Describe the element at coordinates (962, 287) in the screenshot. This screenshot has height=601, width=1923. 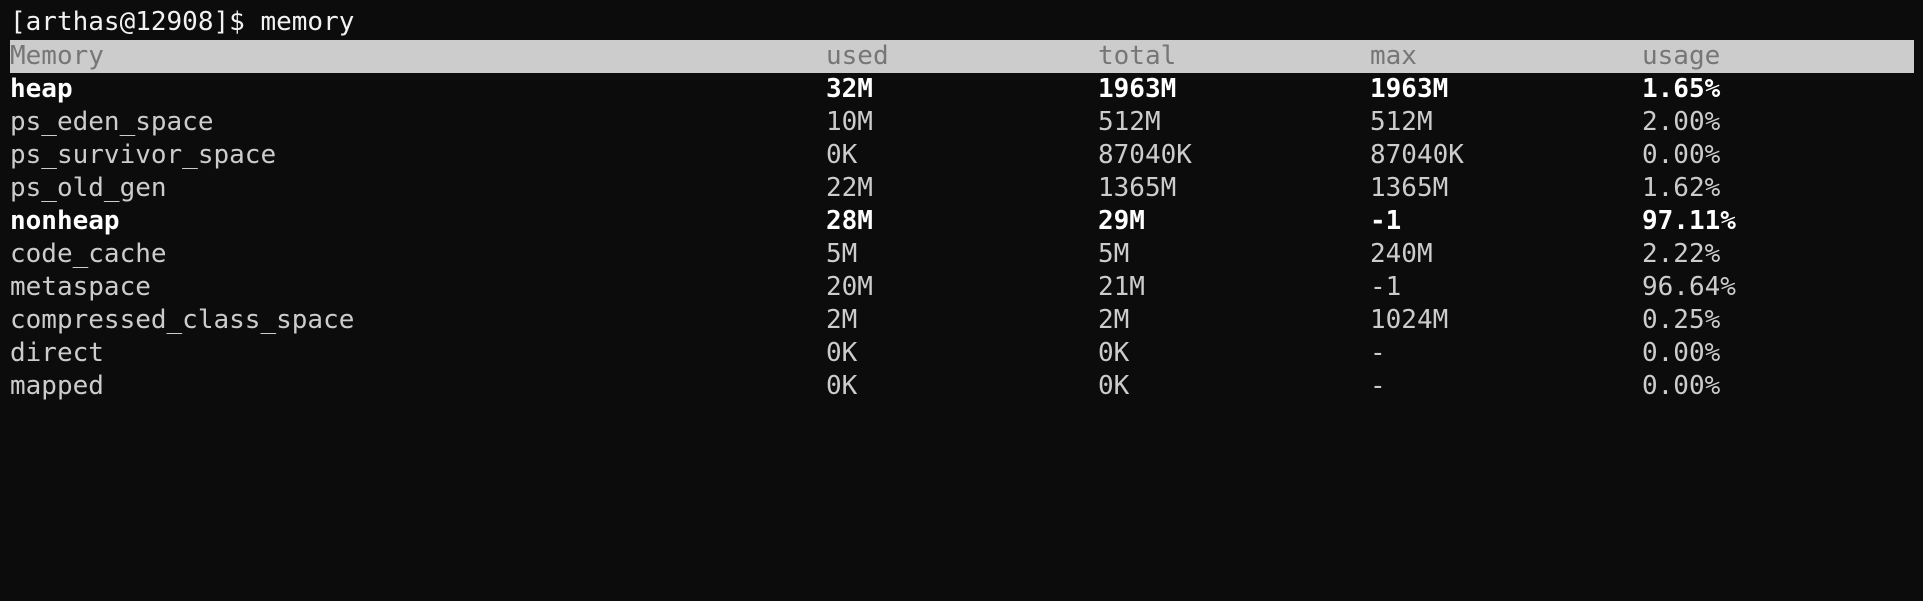
I see `table-row: metaspace 20M 21M -1 96.64%` at that location.